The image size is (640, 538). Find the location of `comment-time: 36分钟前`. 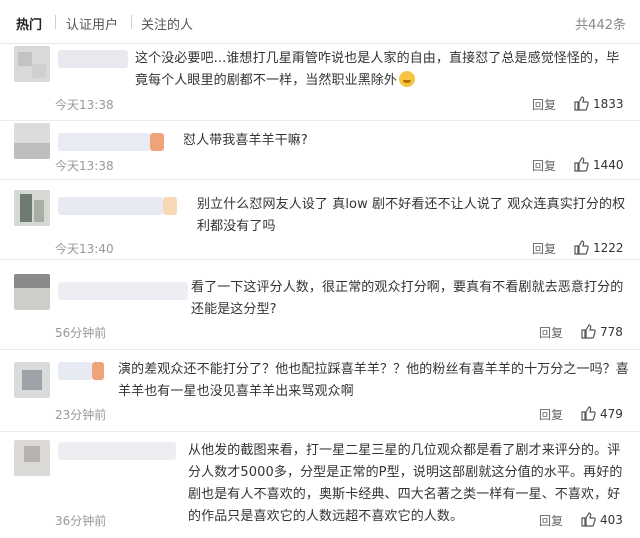

comment-time: 36分钟前 is located at coordinates (81, 521).